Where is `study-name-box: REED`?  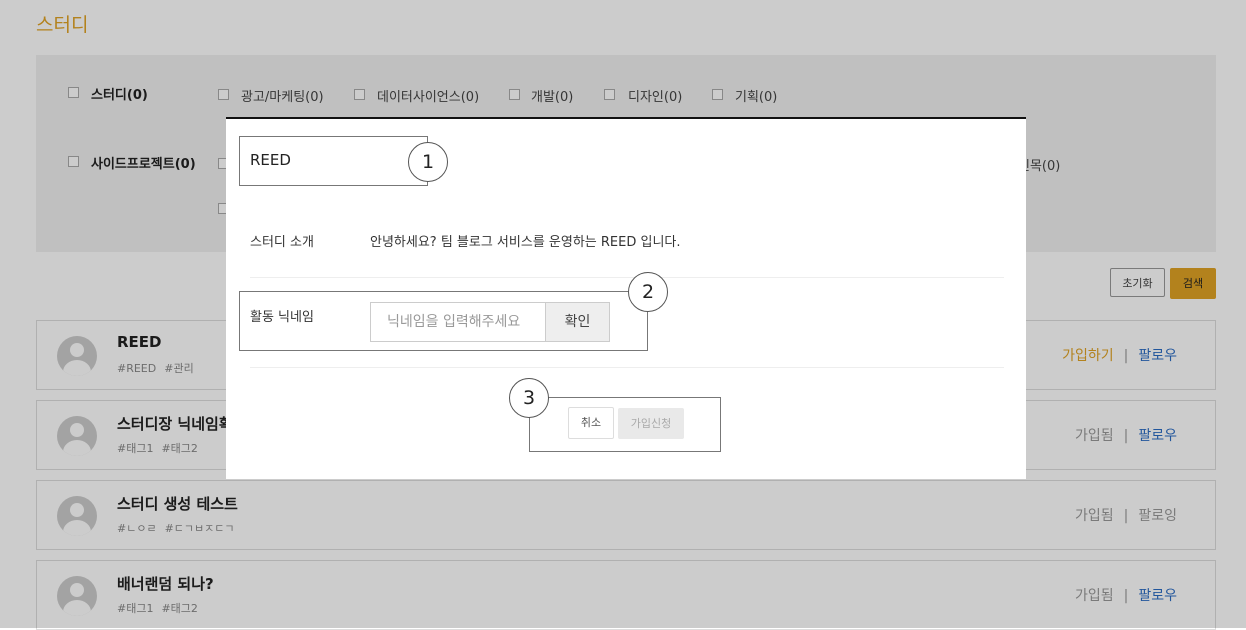 study-name-box: REED is located at coordinates (333, 161).